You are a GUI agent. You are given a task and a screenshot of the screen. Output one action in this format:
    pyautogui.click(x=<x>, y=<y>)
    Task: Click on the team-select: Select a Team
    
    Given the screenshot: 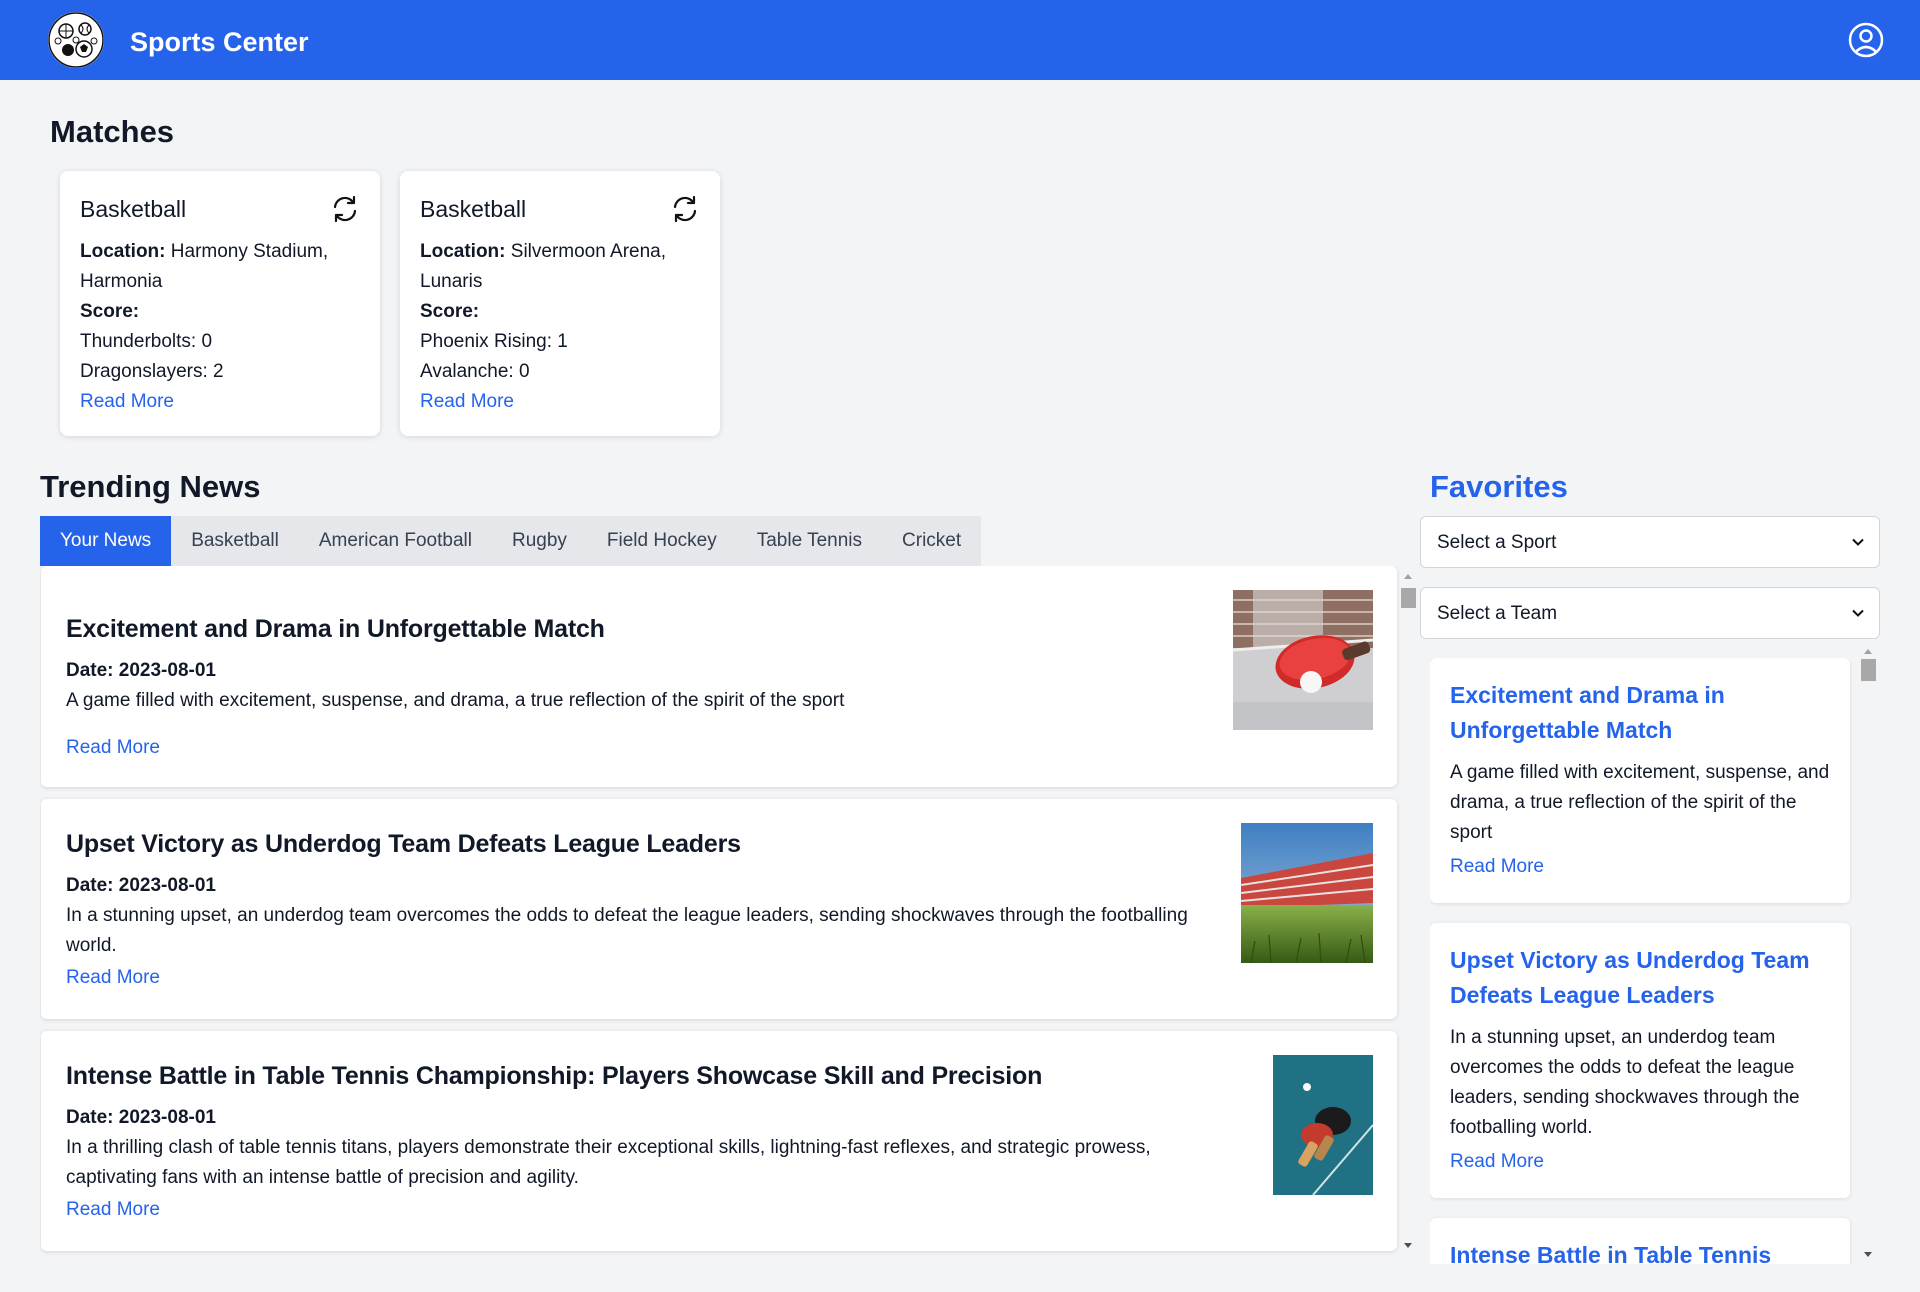 What is the action you would take?
    pyautogui.click(x=1650, y=613)
    